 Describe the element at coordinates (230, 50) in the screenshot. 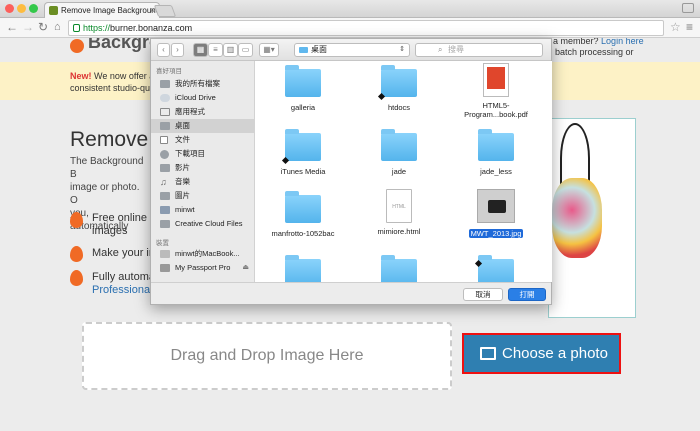

I see `column-view-icon: ▥` at that location.